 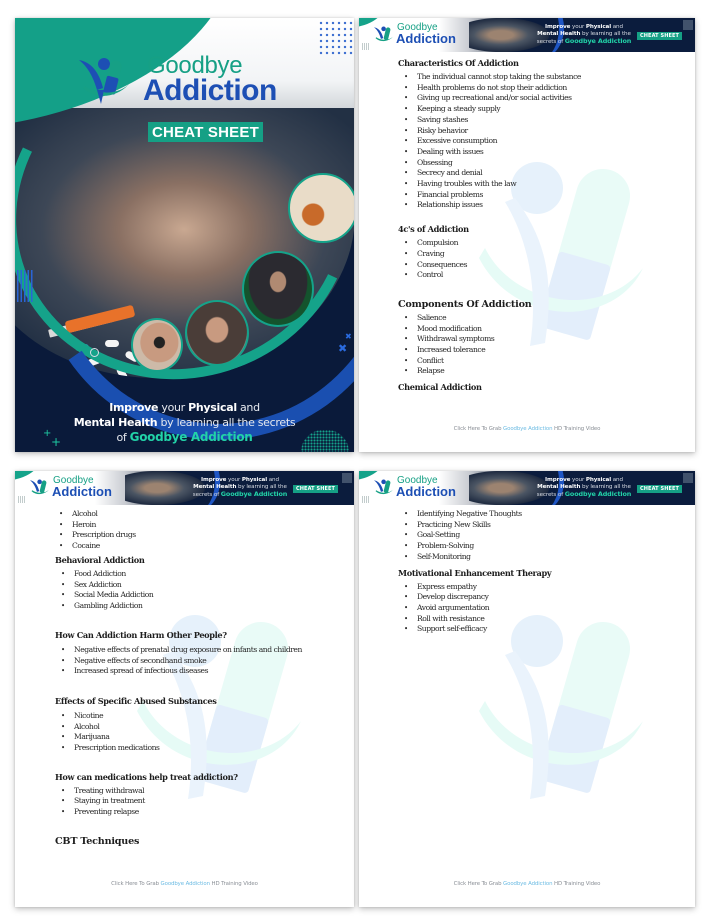 What do you see at coordinates (202, 595) in the screenshot?
I see `list-item: Social Media Addiction` at bounding box center [202, 595].